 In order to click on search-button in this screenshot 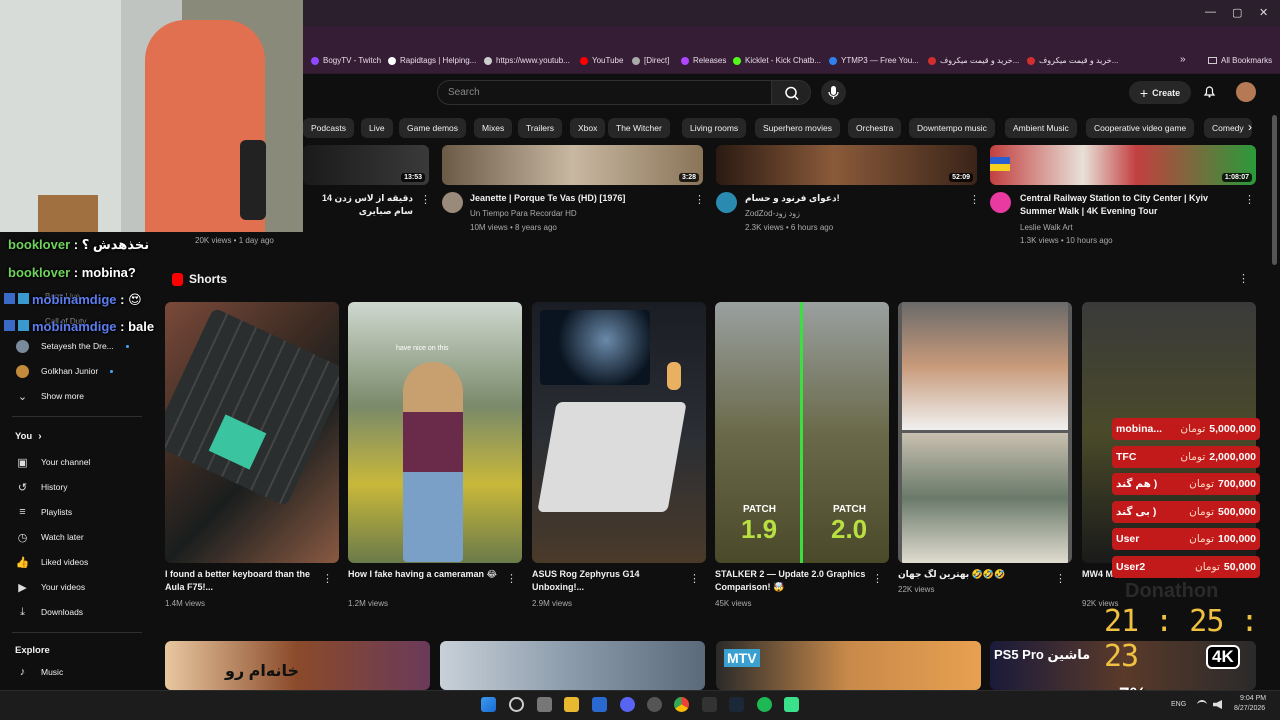, I will do `click(791, 92)`.